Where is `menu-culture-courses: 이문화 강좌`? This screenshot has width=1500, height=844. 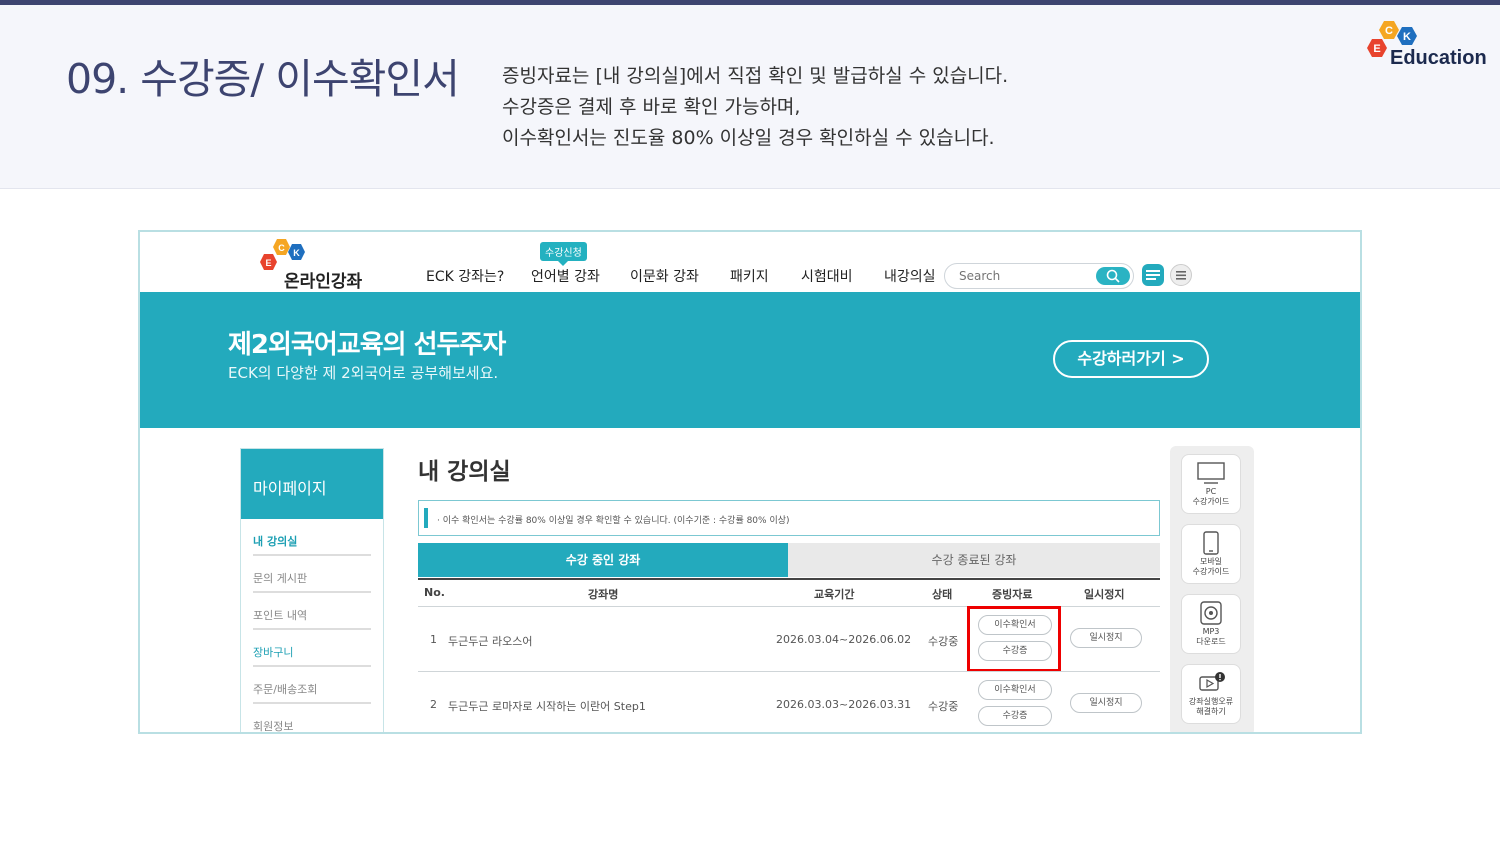 menu-culture-courses: 이문화 강좌 is located at coordinates (664, 276).